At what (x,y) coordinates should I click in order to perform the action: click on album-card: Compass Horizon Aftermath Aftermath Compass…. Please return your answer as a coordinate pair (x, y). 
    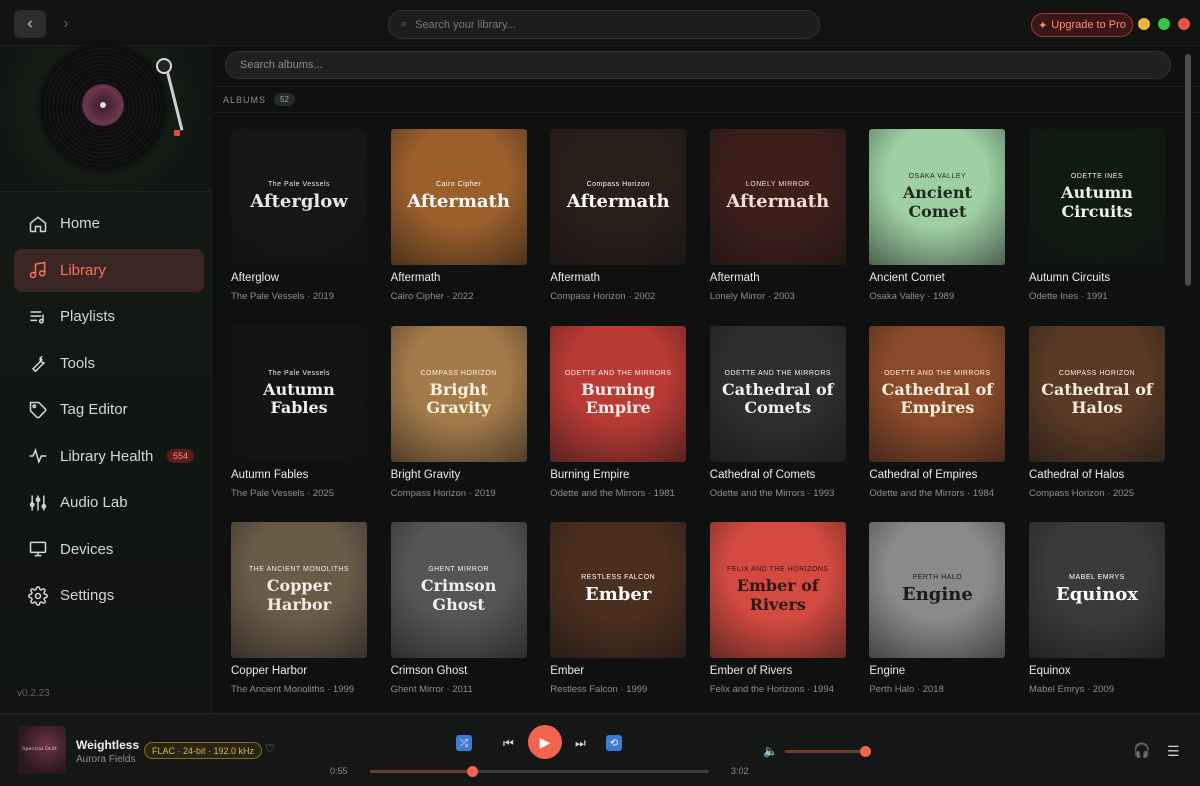
    Looking at the image, I should click on (618, 215).